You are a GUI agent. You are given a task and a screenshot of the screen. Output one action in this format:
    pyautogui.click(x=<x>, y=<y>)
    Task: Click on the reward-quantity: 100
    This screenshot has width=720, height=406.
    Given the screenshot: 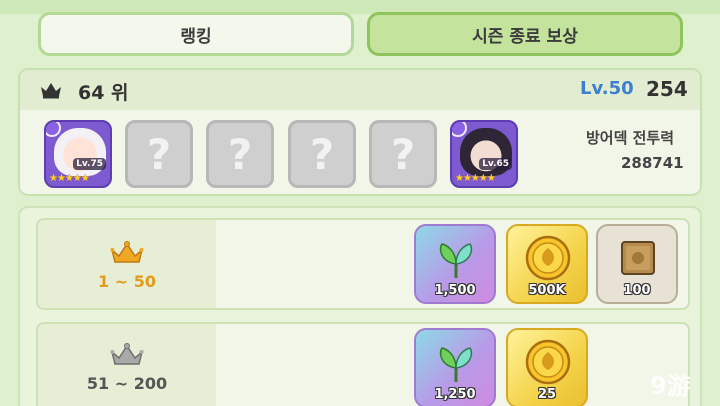 What is the action you would take?
    pyautogui.click(x=637, y=290)
    